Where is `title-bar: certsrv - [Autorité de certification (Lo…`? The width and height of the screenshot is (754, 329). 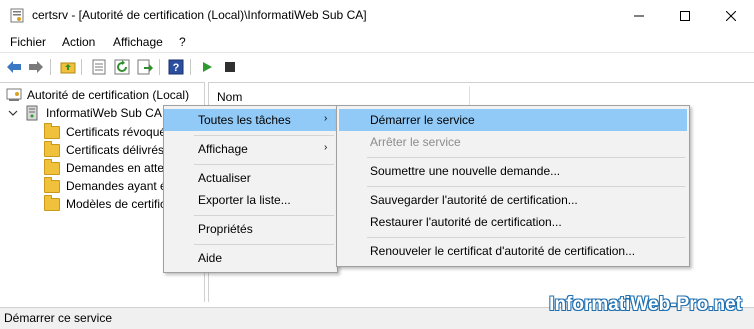
title-bar: certsrv - [Autorité de certification (Lo… is located at coordinates (377, 15).